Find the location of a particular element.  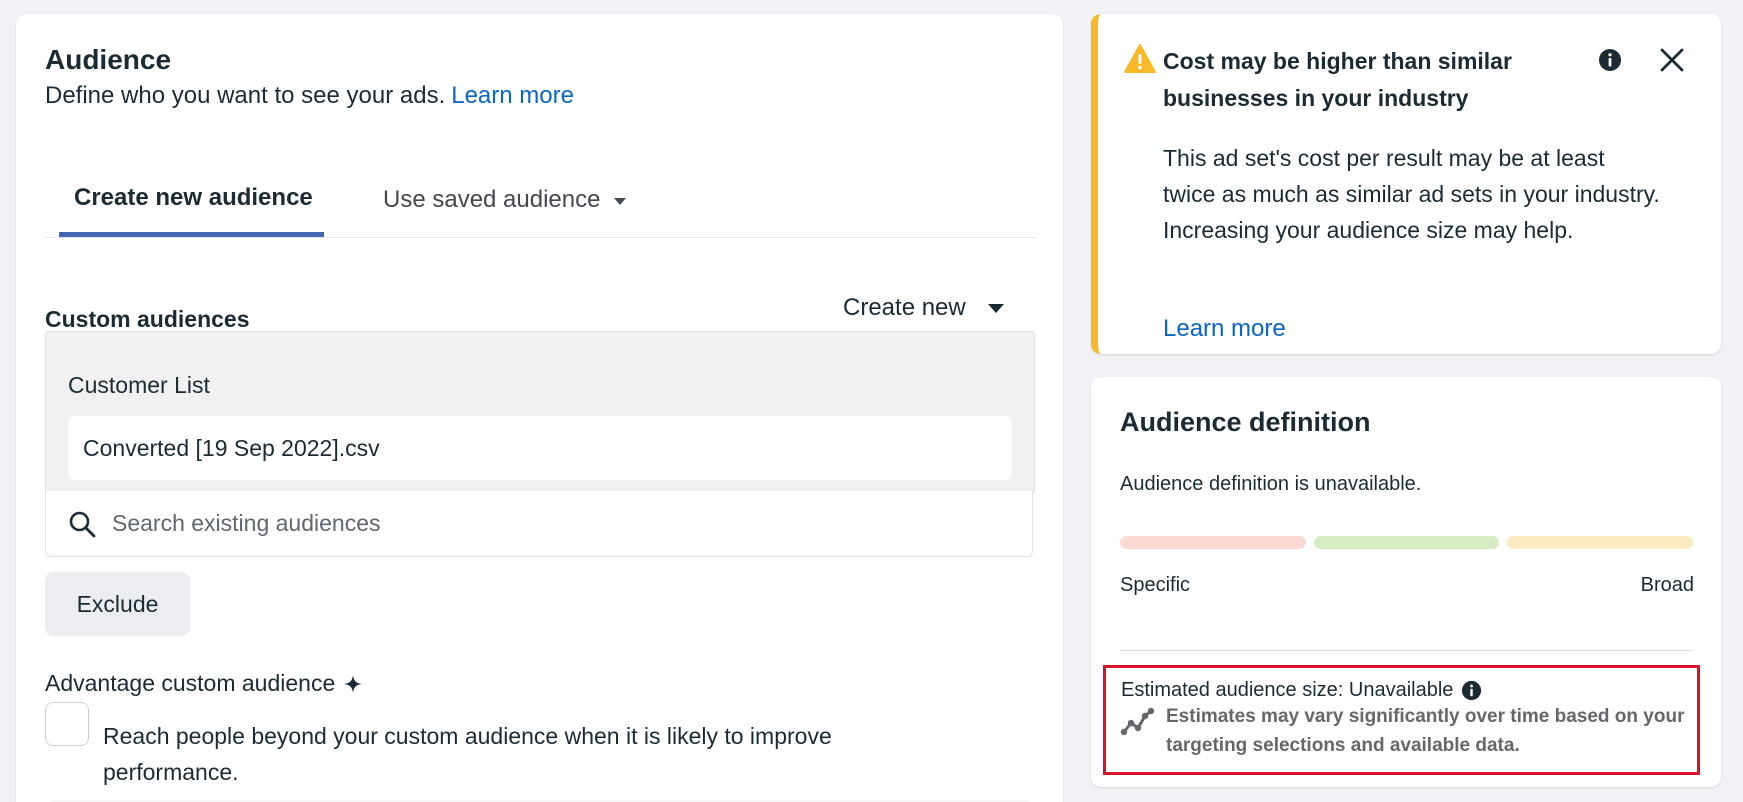

tab-use-saved-audience: Use saved audience is located at coordinates (505, 200).